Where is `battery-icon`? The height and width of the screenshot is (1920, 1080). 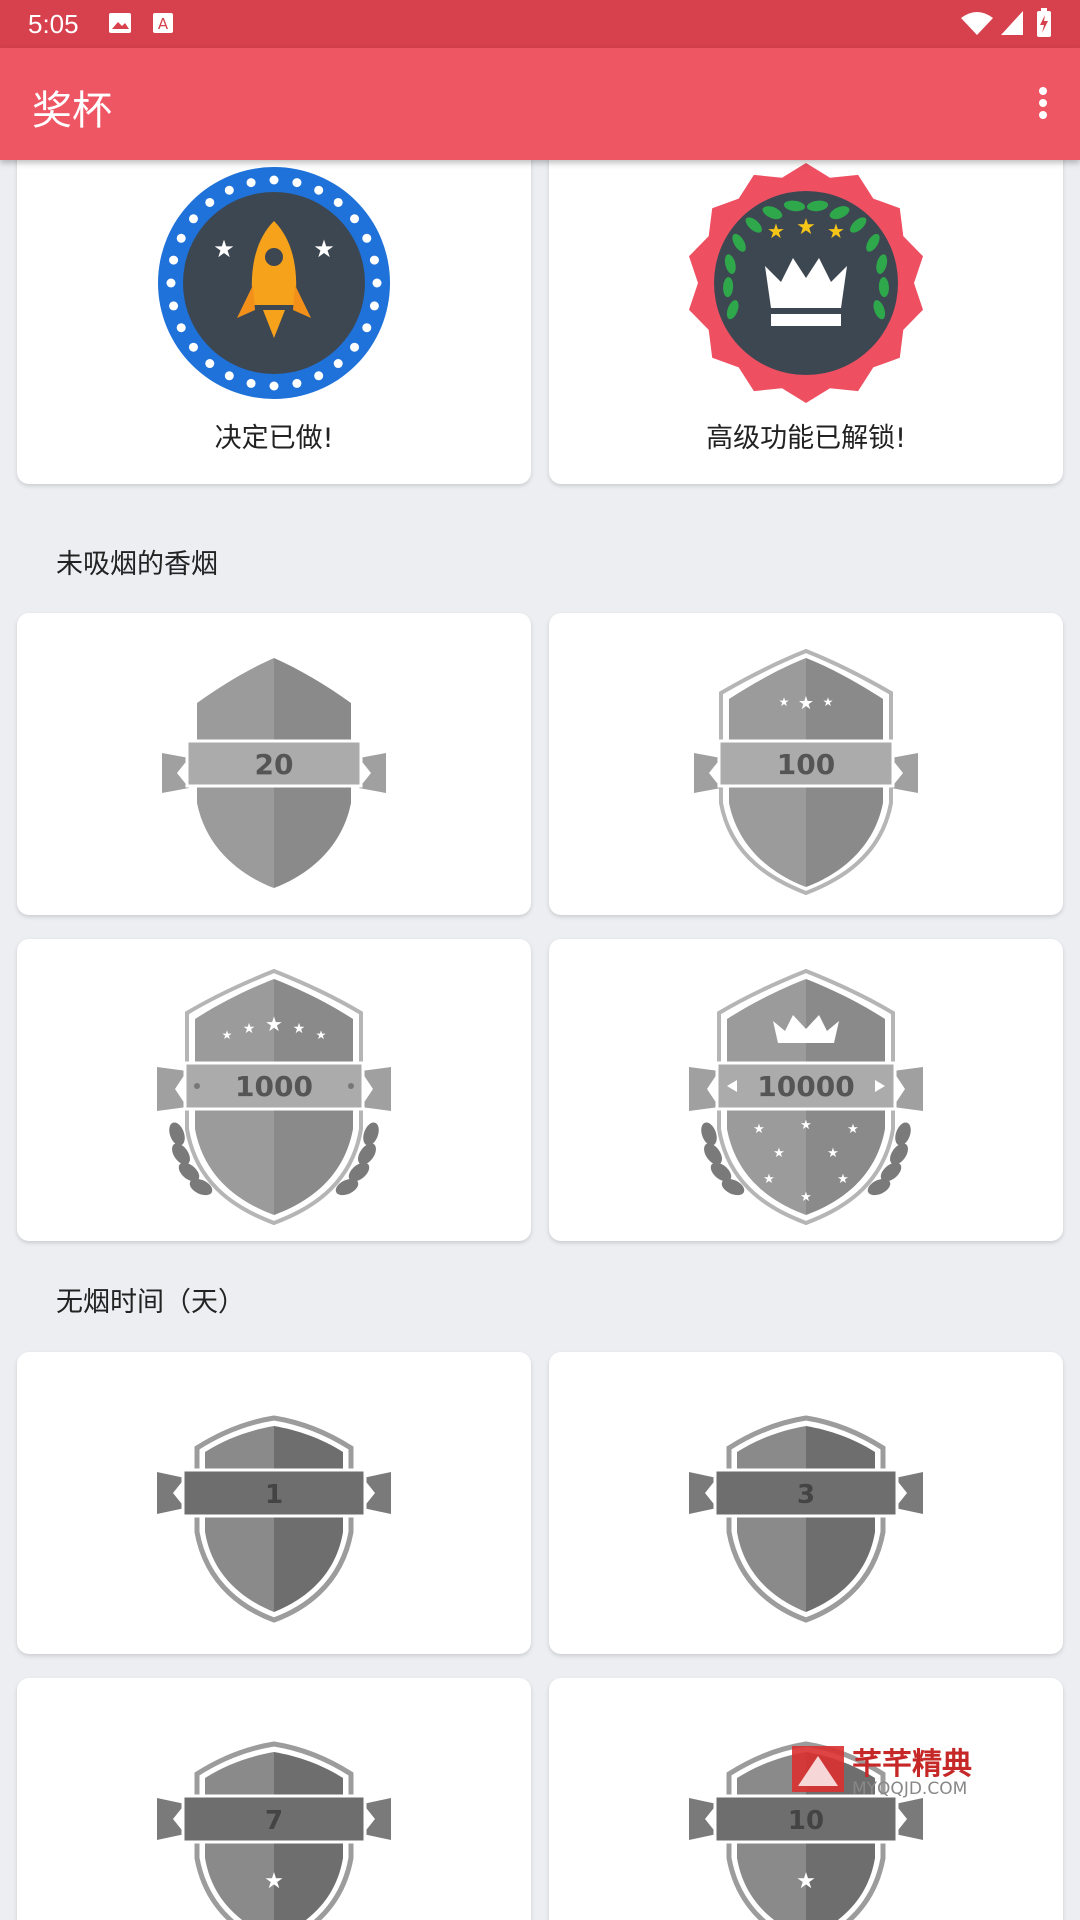 battery-icon is located at coordinates (1044, 25).